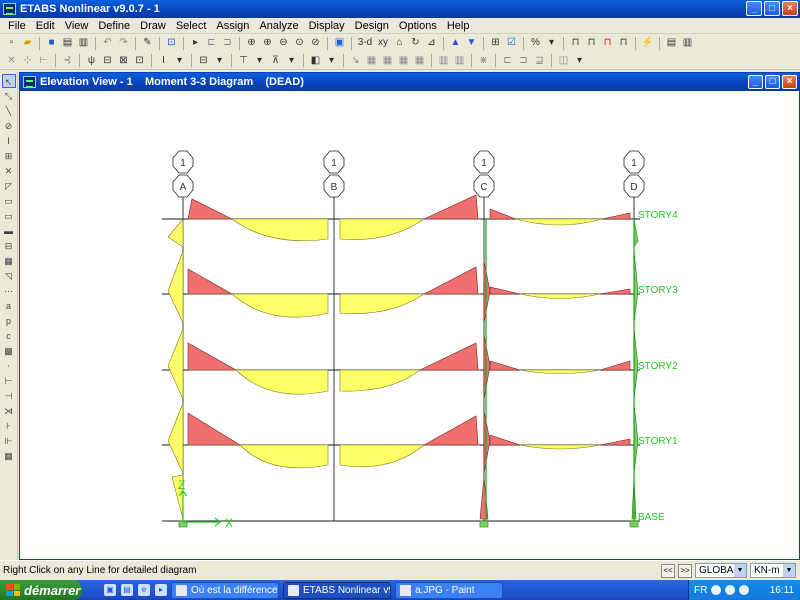 This screenshot has height=600, width=800. What do you see at coordinates (147, 43) in the screenshot?
I see `pencil-icon: ✎` at bounding box center [147, 43].